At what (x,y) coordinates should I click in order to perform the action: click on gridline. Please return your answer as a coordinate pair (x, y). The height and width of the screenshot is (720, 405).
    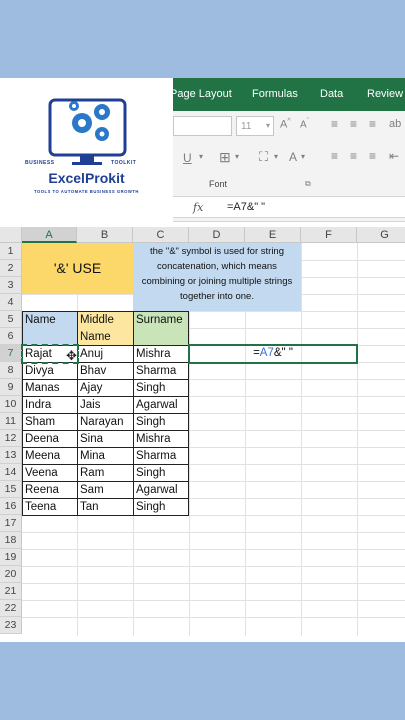
    Looking at the image, I should click on (301, 439).